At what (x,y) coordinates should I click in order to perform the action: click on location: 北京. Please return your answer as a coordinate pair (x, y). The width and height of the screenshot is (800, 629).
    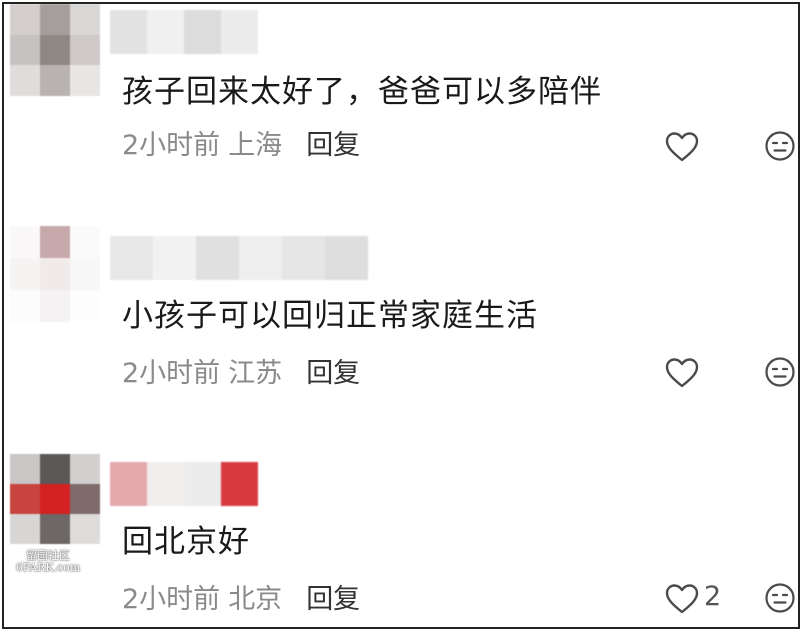
    Looking at the image, I should click on (255, 599).